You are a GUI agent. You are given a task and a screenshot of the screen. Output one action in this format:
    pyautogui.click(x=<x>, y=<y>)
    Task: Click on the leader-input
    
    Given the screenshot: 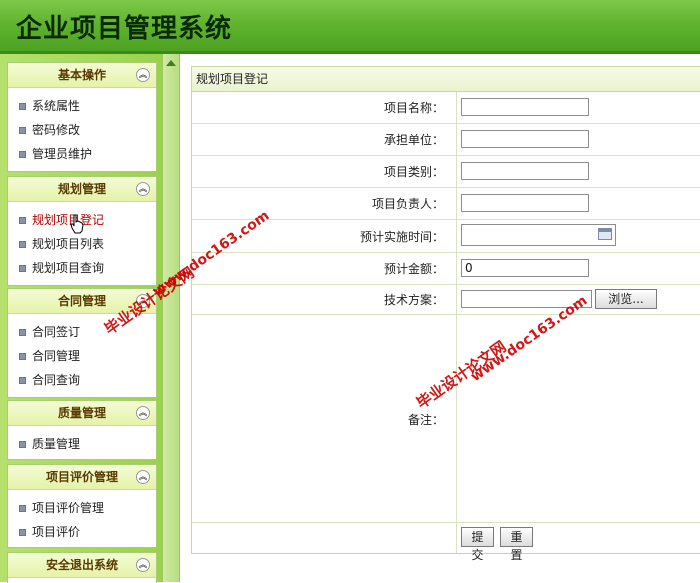 What is the action you would take?
    pyautogui.click(x=525, y=203)
    